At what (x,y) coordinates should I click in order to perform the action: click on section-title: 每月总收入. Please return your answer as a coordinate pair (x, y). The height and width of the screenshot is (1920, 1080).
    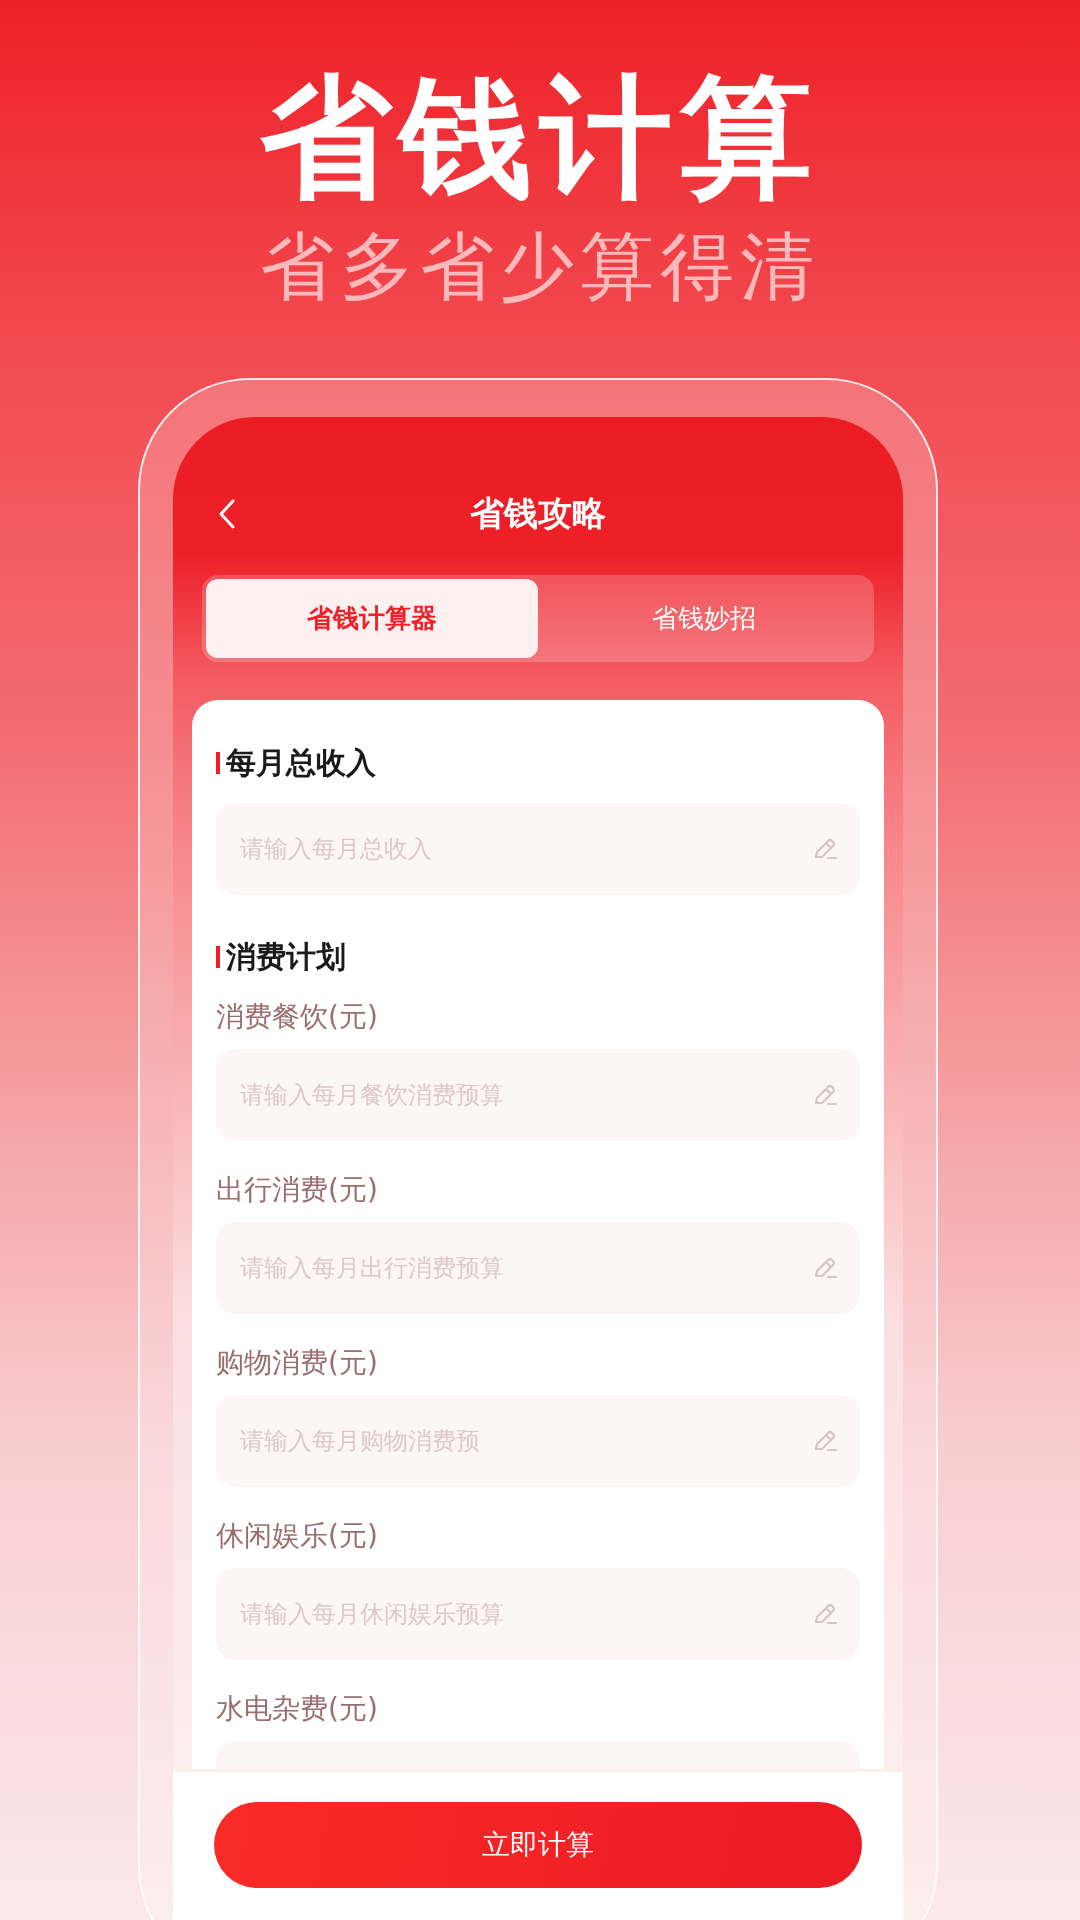
    Looking at the image, I should click on (301, 762).